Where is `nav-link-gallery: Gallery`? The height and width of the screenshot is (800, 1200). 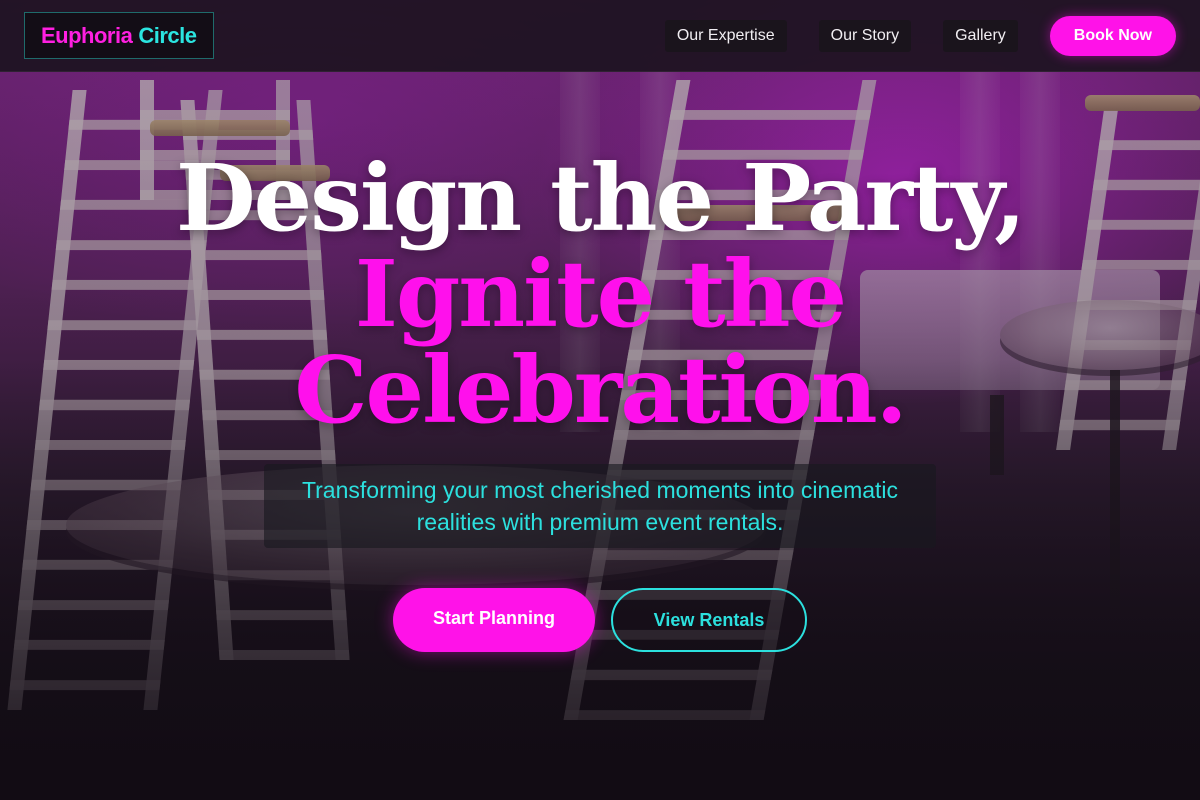
nav-link-gallery: Gallery is located at coordinates (980, 35).